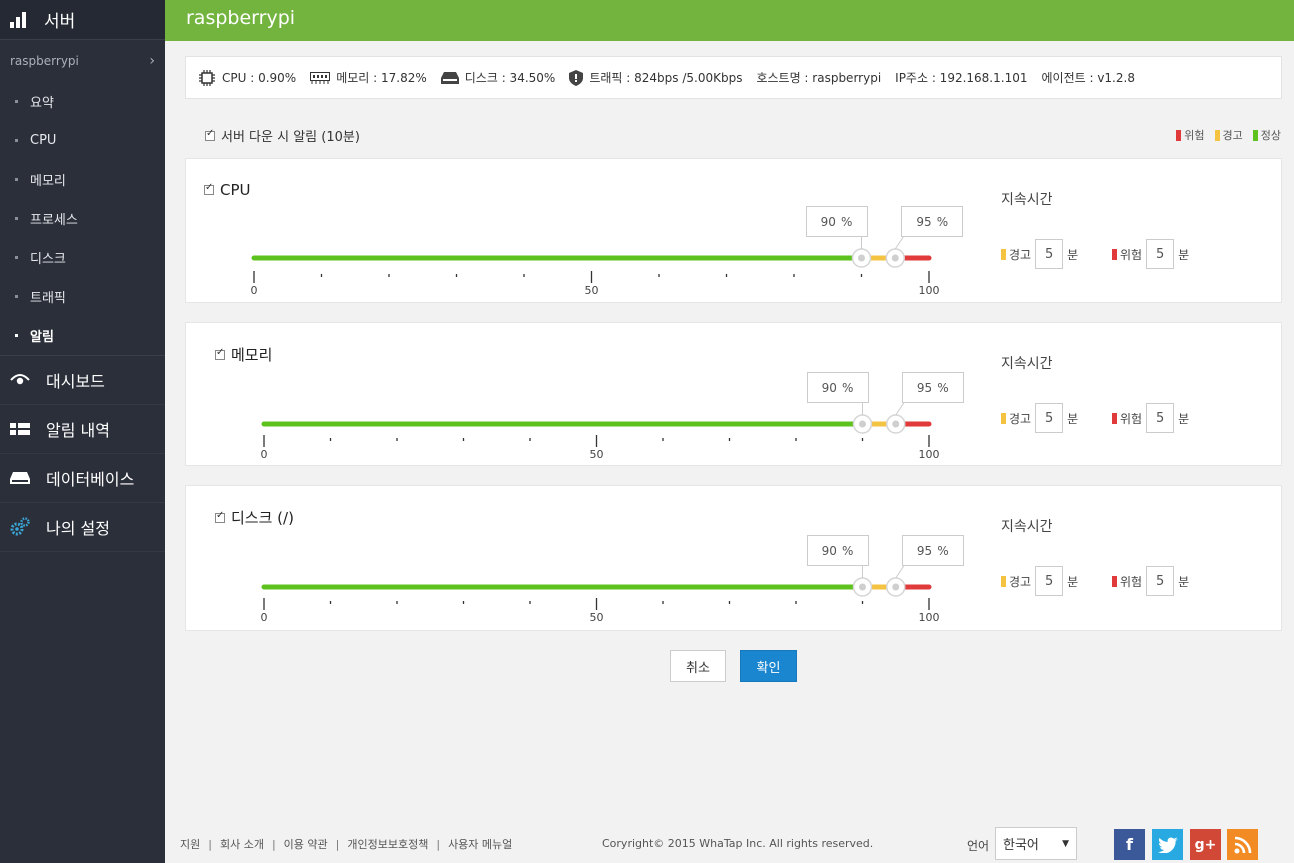 The image size is (1294, 863). Describe the element at coordinates (510, 78) in the screenshot. I see `disk-usage: 디스크 : 34.50%` at that location.